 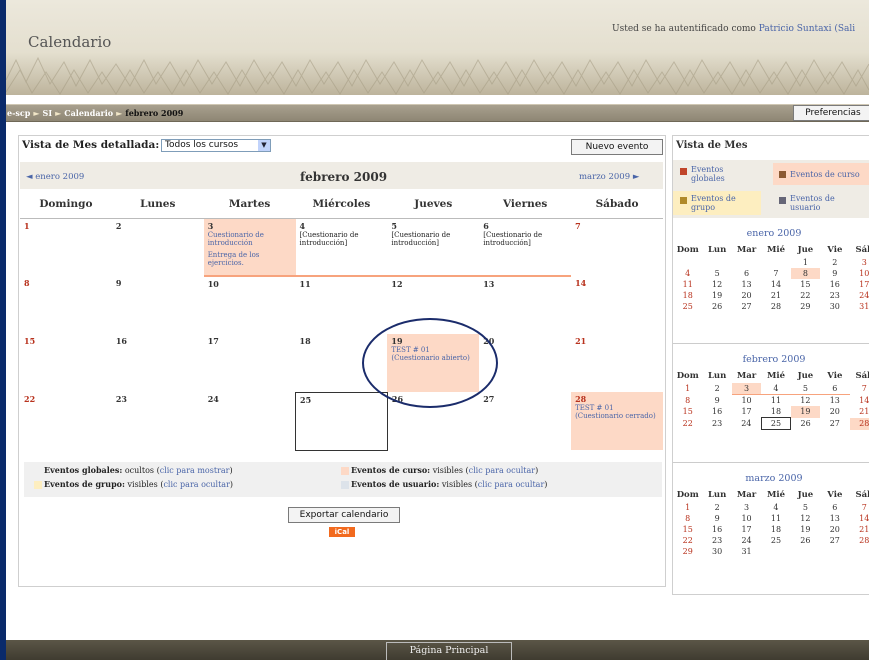 What do you see at coordinates (617, 247) in the screenshot?
I see `day-cell: 7` at bounding box center [617, 247].